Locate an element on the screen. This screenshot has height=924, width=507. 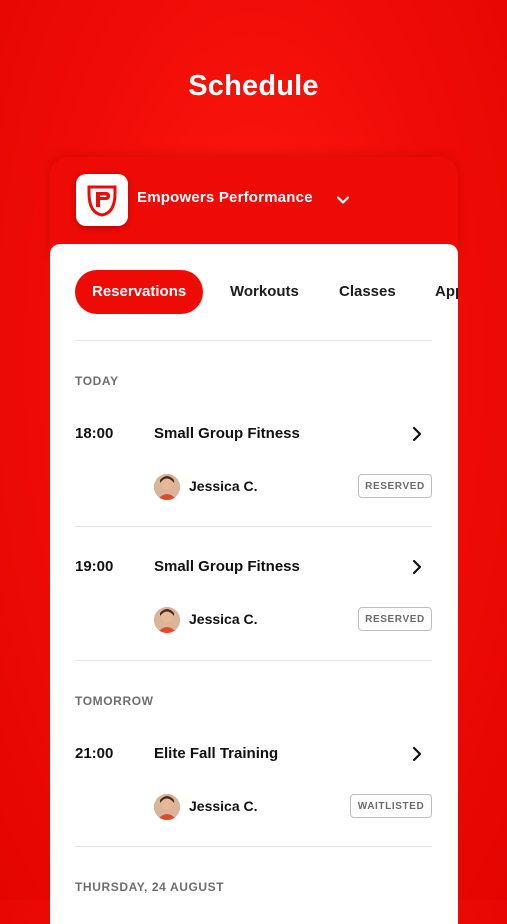
chevron-down-icon is located at coordinates (343, 200).